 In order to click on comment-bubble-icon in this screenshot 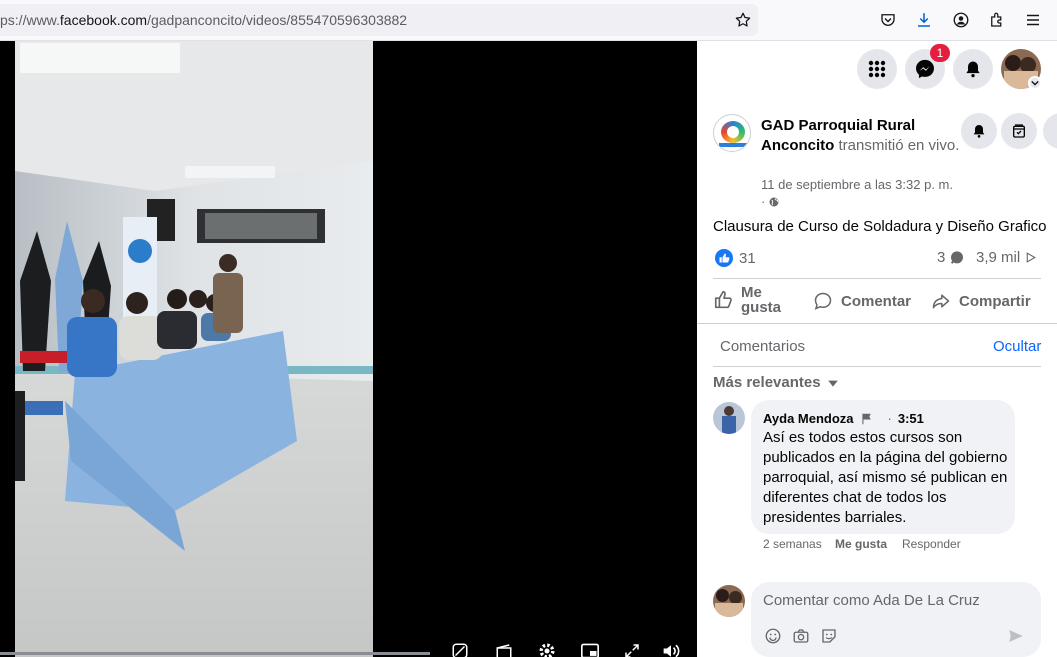, I will do `click(957, 257)`.